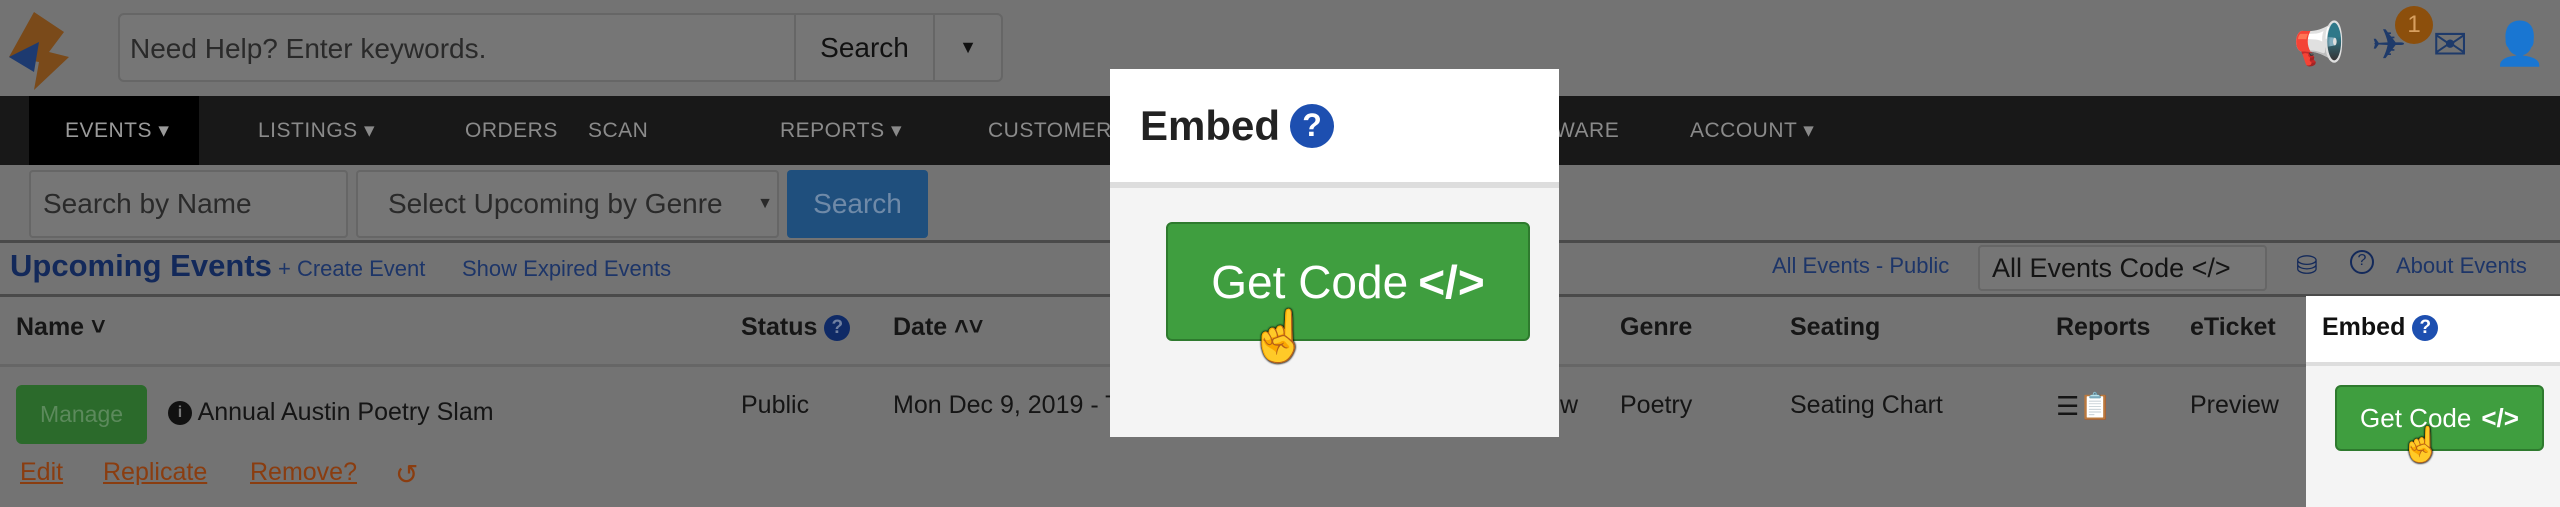  What do you see at coordinates (2362, 262) in the screenshot?
I see `help-circle-icon: ?` at bounding box center [2362, 262].